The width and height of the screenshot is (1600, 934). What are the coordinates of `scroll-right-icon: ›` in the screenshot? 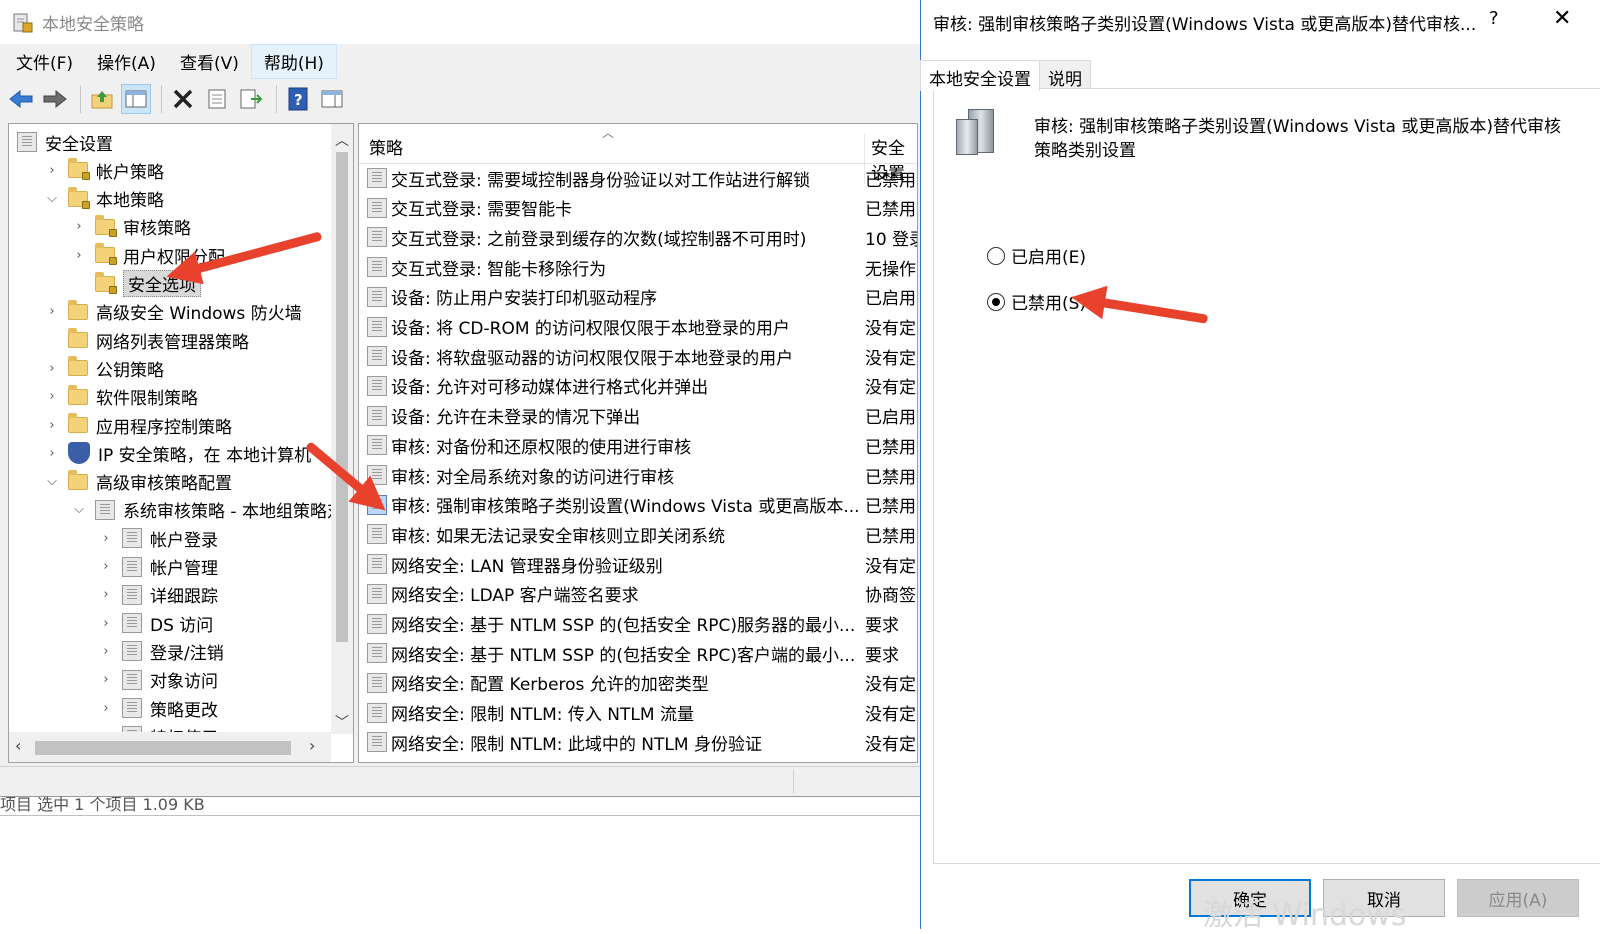 It's located at (312, 745).